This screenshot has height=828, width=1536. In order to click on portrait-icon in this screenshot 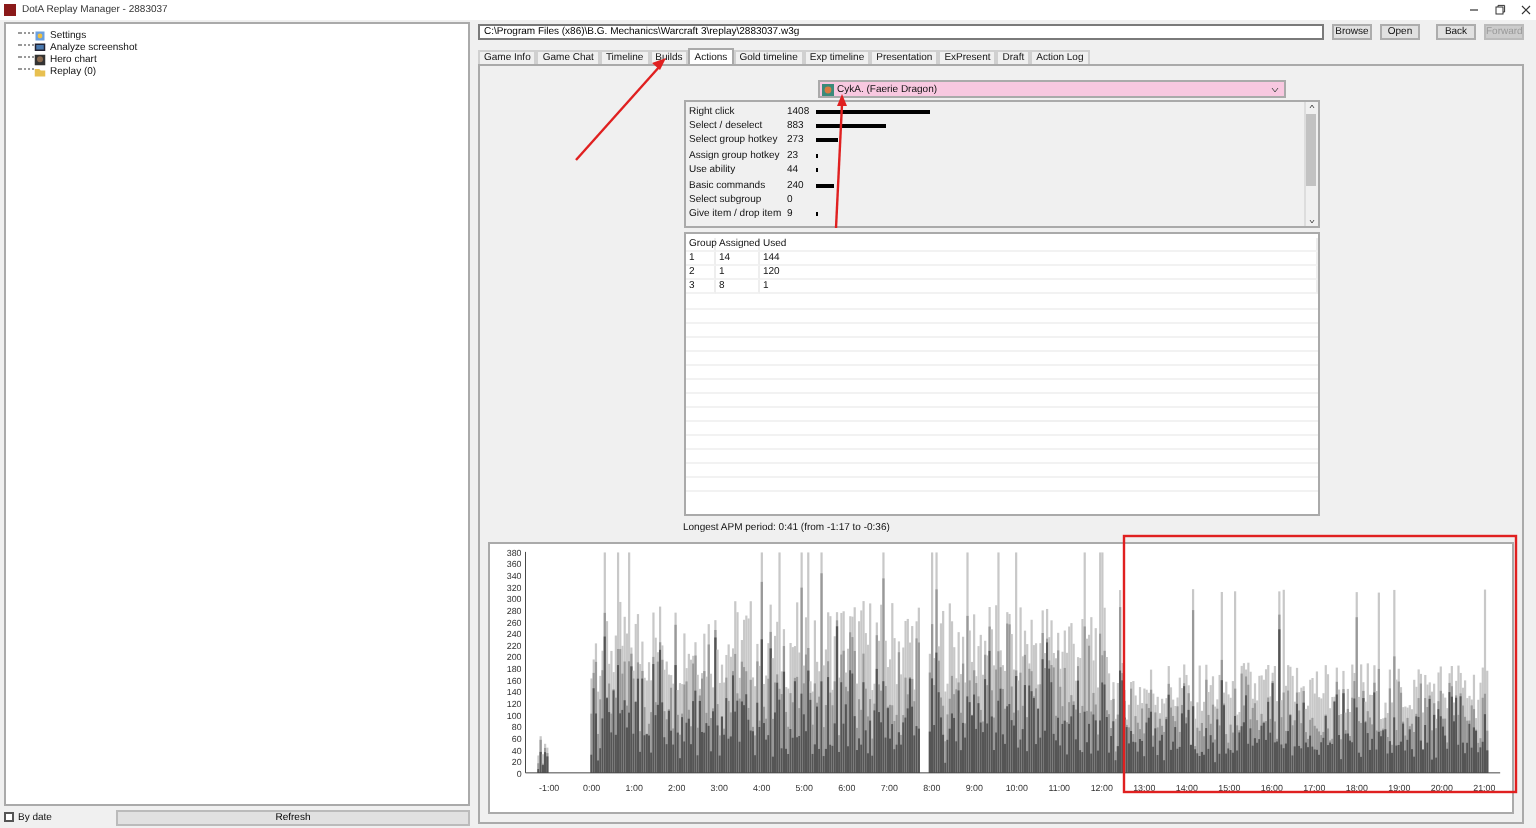, I will do `click(40, 60)`.